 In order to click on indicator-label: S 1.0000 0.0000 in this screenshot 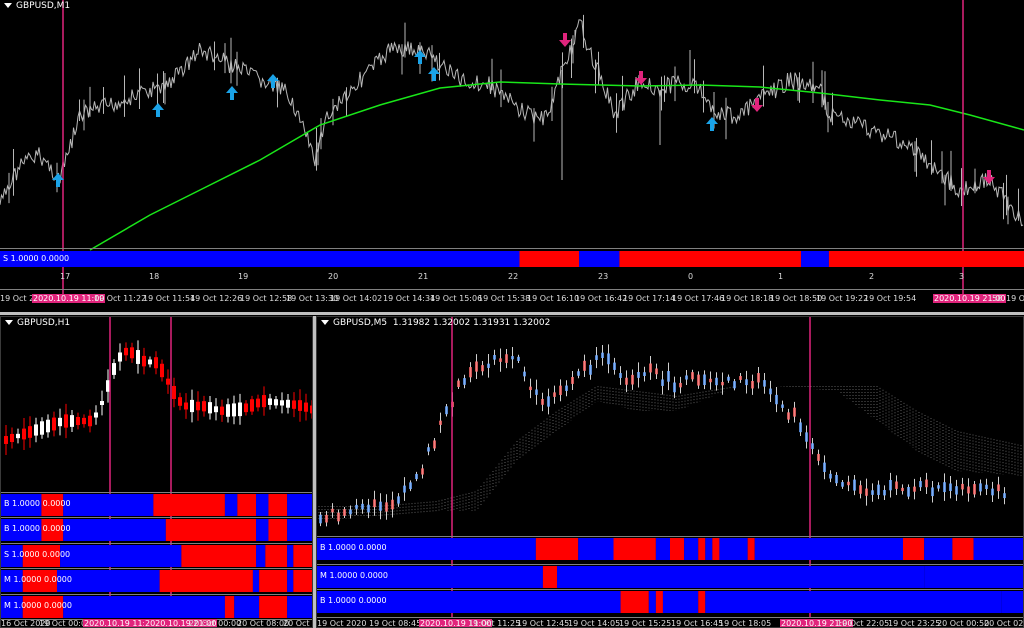, I will do `click(37, 554)`.